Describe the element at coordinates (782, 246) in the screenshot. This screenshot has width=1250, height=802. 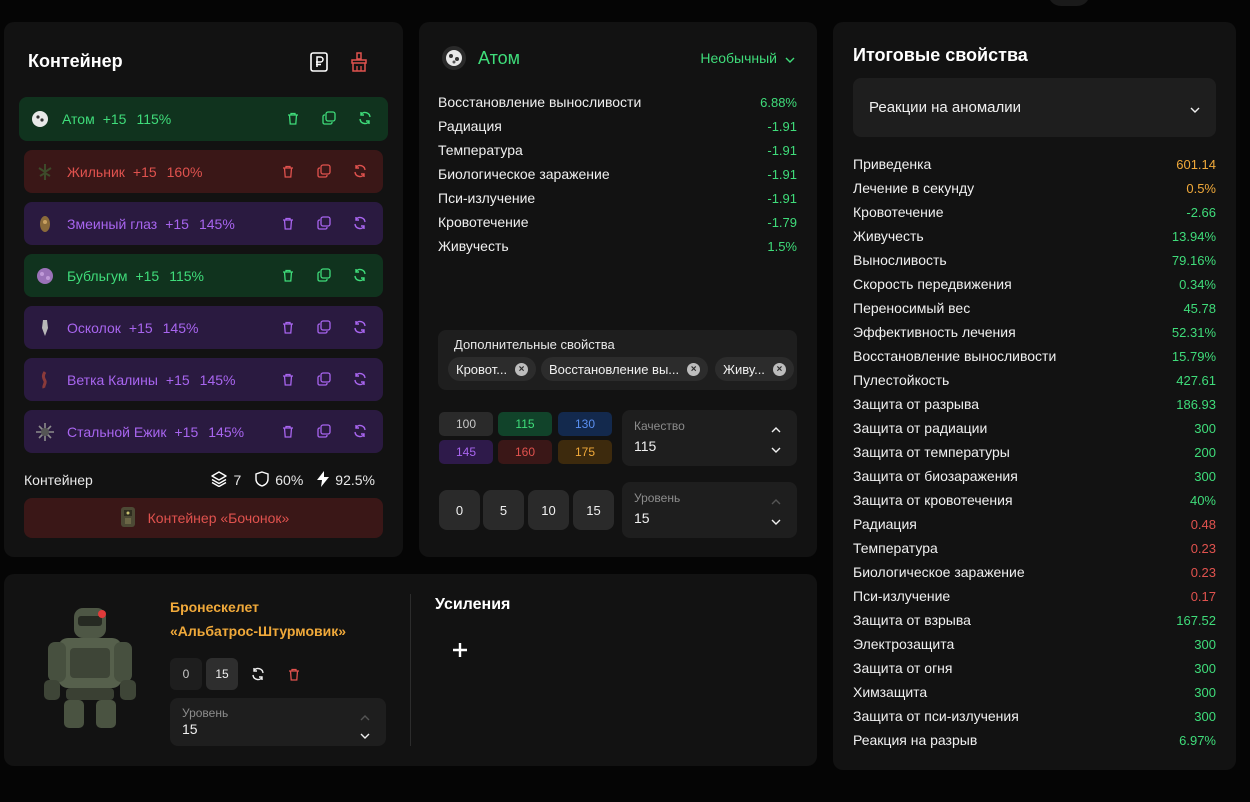
I see `property-value: 1.5%` at that location.